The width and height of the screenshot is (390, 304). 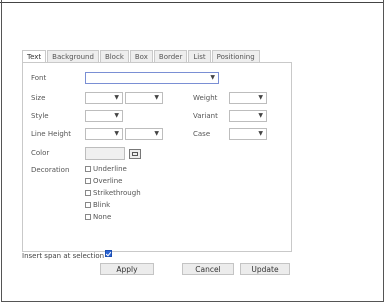 I want to click on size-select: ▼, so click(x=104, y=98).